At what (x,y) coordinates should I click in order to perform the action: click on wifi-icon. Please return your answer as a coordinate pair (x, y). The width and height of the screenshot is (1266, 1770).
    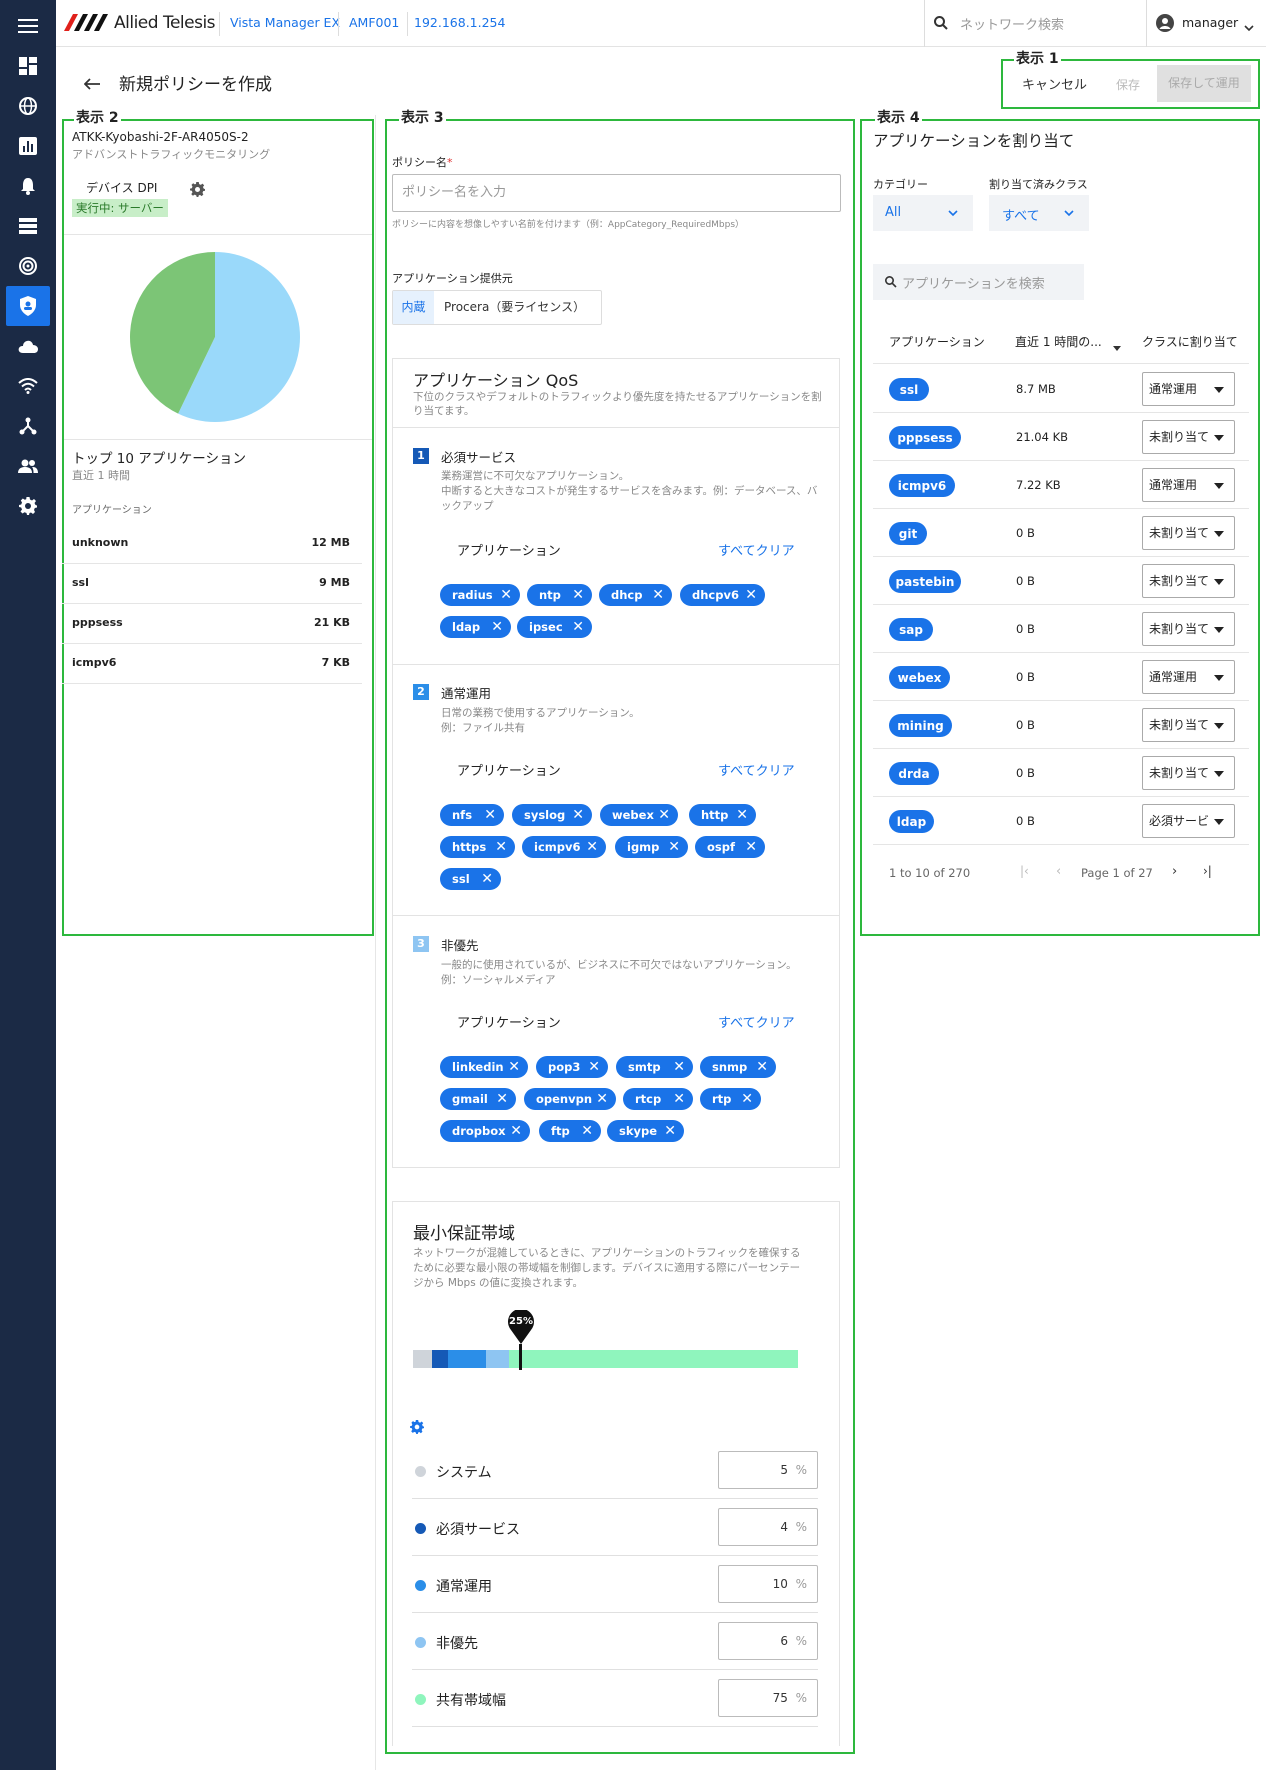
    Looking at the image, I should click on (28, 386).